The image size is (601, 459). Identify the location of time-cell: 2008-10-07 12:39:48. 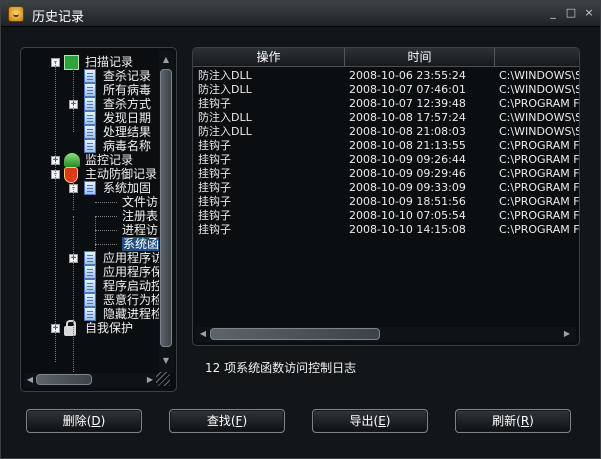
(407, 103).